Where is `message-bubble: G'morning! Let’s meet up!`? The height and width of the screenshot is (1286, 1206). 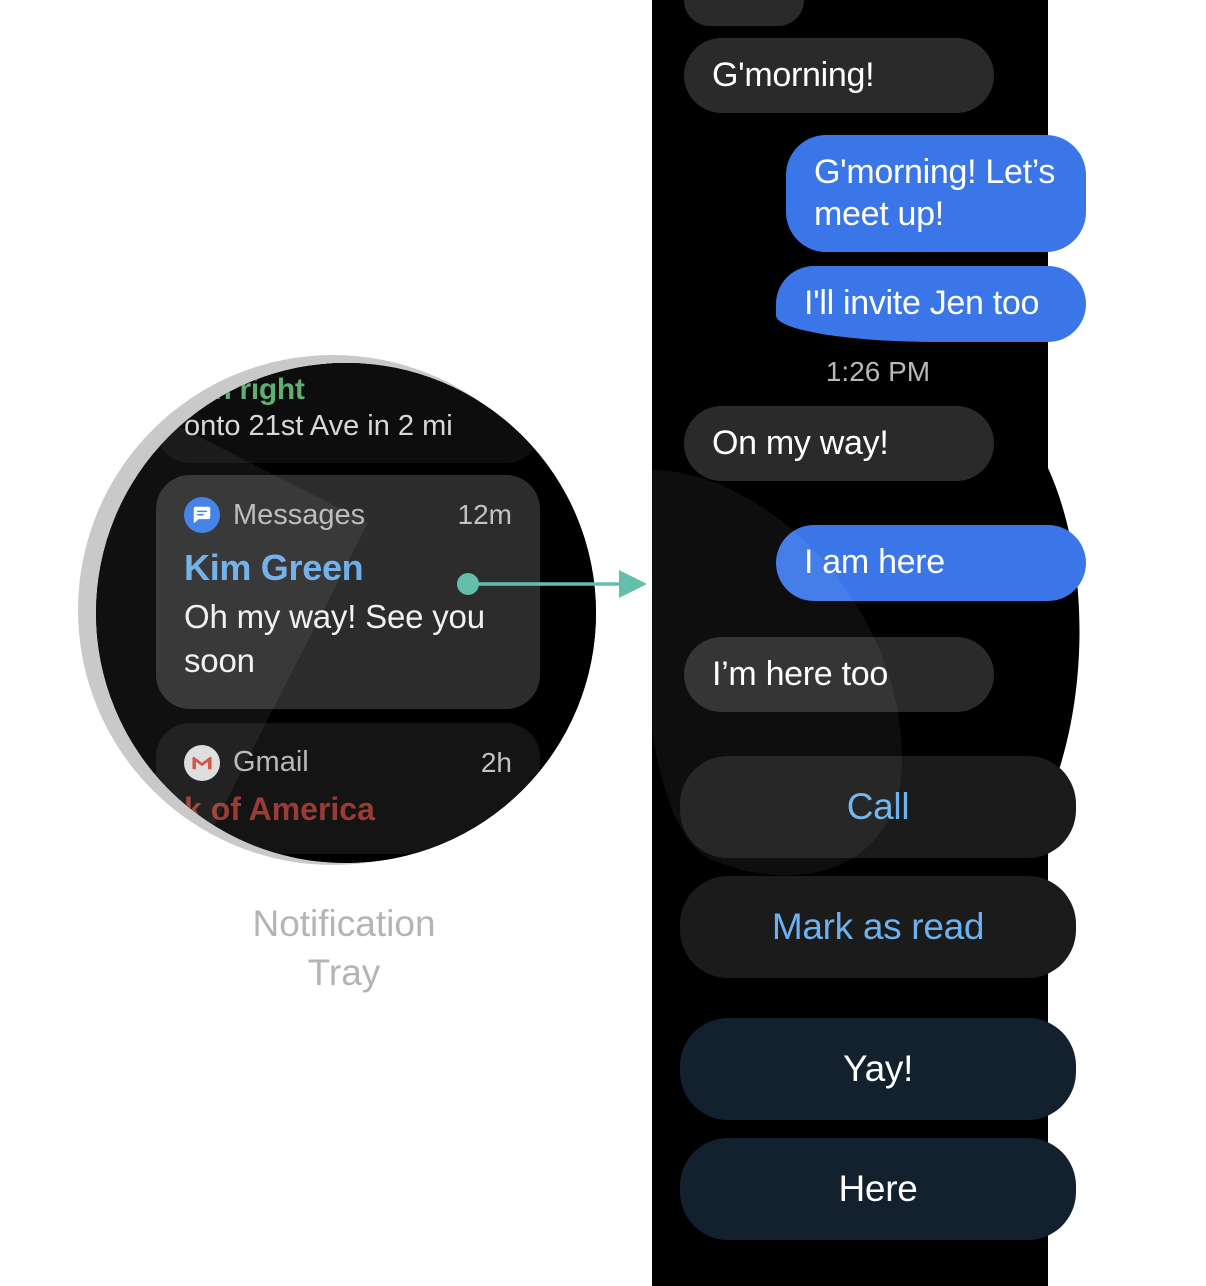
message-bubble: G'morning! Let’s meet up! is located at coordinates (936, 194).